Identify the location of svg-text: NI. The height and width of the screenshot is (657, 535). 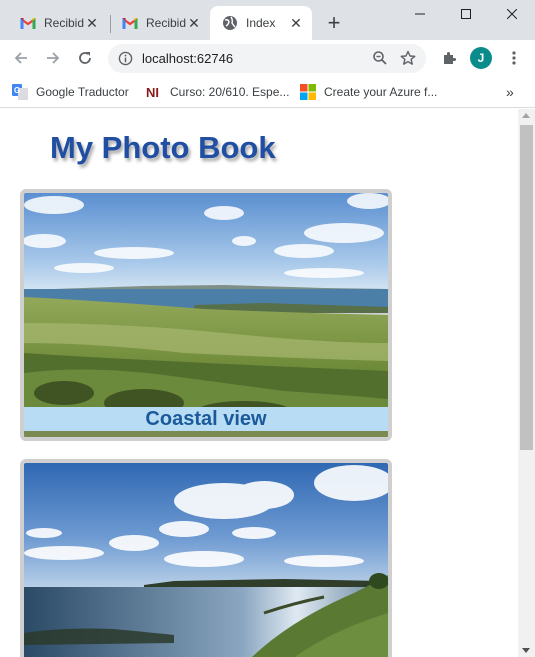
(152, 92).